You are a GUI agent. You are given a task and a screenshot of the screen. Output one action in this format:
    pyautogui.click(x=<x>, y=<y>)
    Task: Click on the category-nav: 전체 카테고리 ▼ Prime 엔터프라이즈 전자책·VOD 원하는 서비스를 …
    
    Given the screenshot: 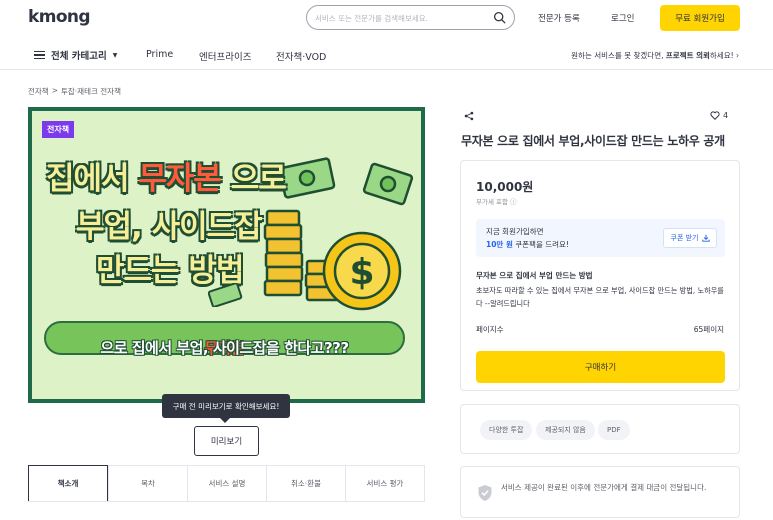 What is the action you would take?
    pyautogui.click(x=386, y=55)
    